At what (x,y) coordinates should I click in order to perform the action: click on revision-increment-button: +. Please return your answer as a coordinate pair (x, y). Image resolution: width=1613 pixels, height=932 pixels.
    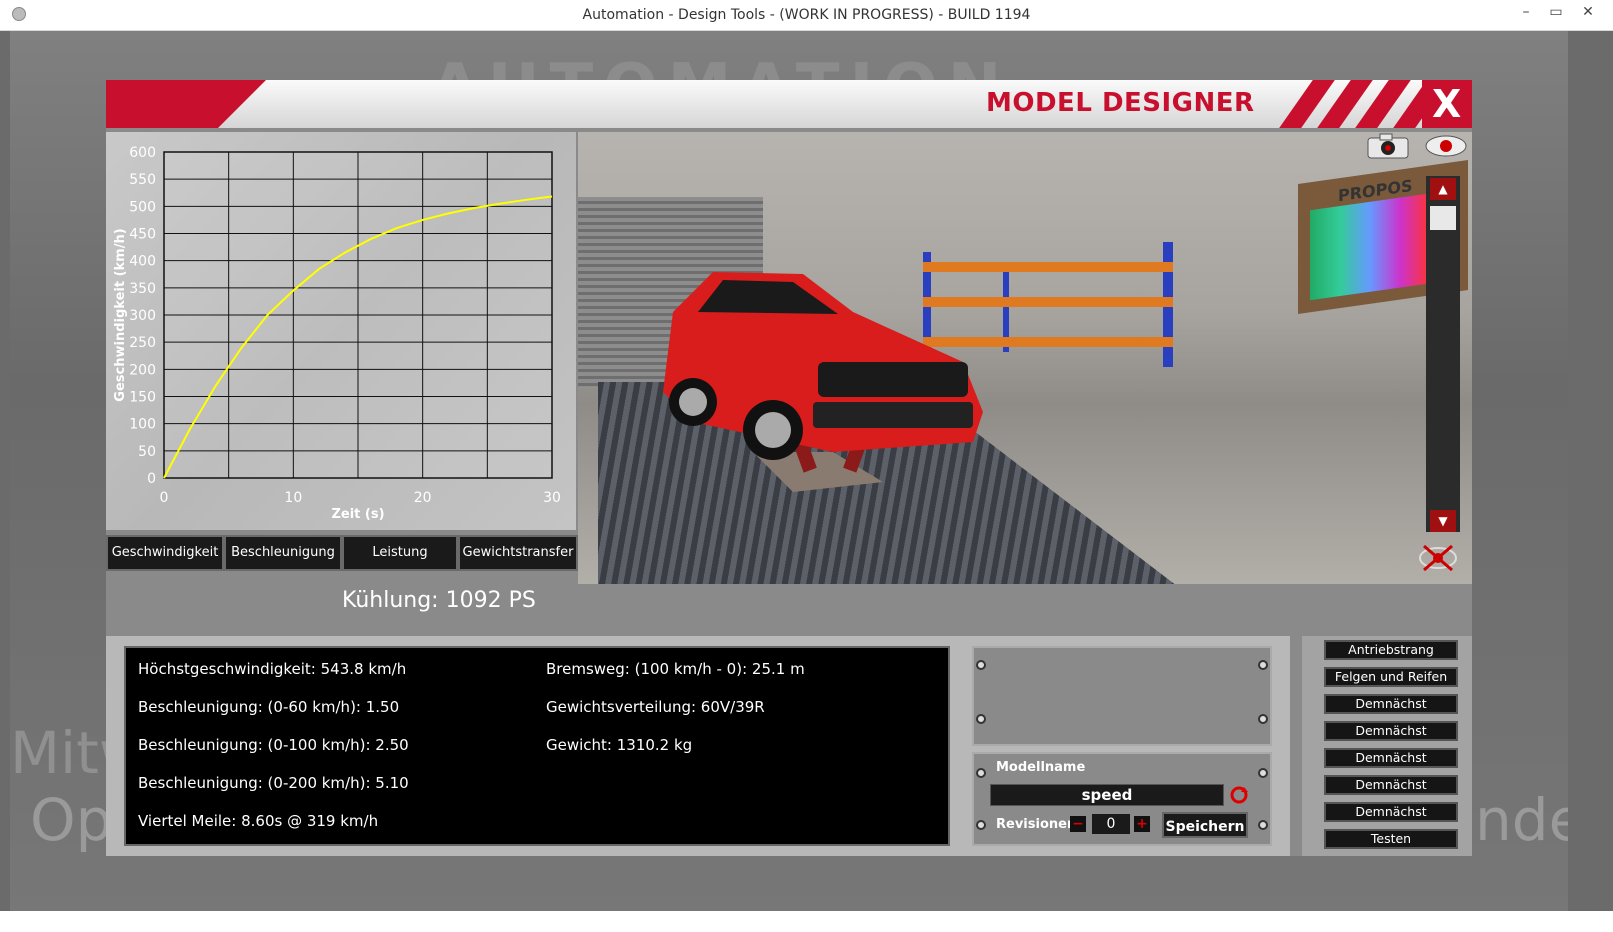
    Looking at the image, I should click on (1142, 824).